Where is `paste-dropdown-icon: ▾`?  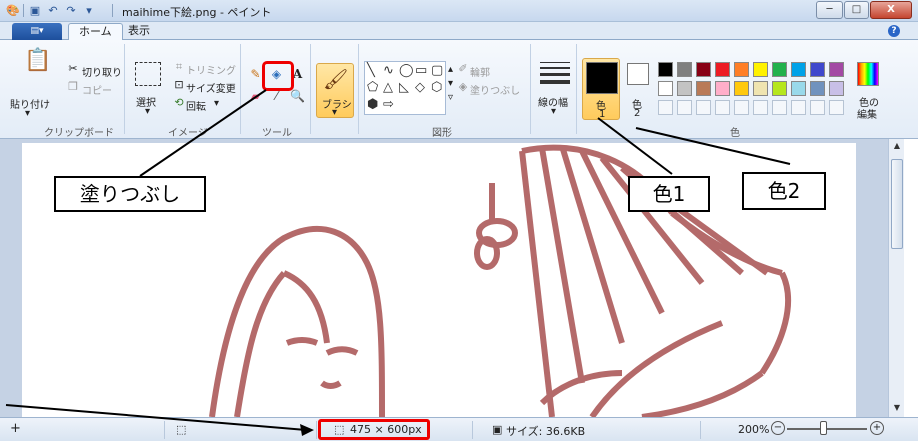 paste-dropdown-icon: ▾ is located at coordinates (27, 113).